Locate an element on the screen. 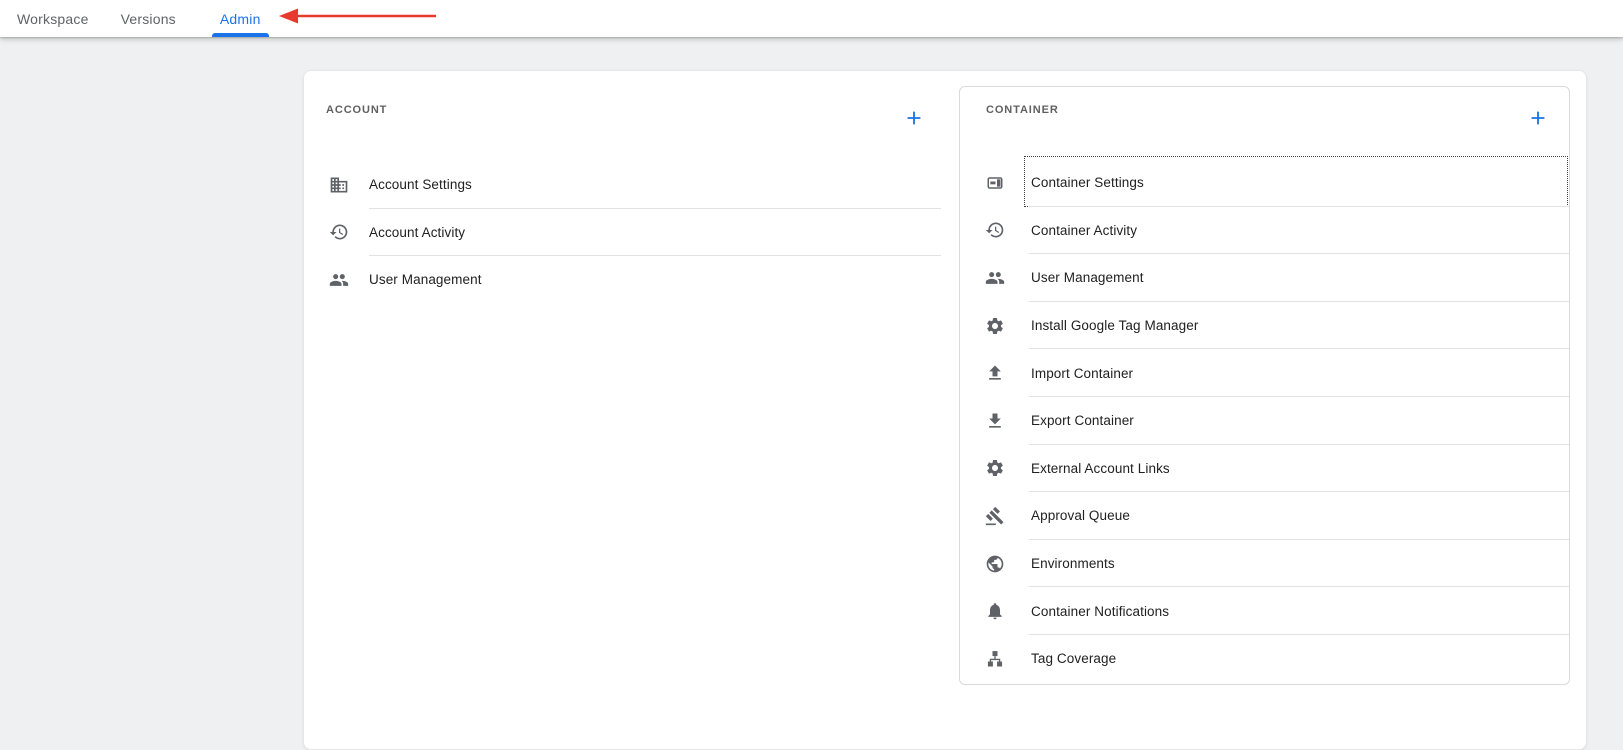 Image resolution: width=1623 pixels, height=750 pixels. container-activity-row: Container Activity is located at coordinates (1264, 231).